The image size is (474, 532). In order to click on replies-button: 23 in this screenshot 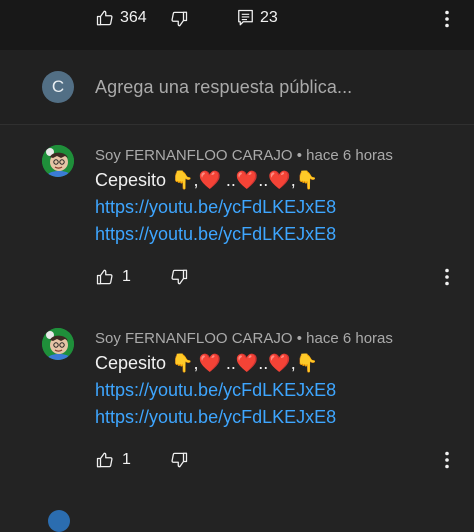, I will do `click(257, 18)`.